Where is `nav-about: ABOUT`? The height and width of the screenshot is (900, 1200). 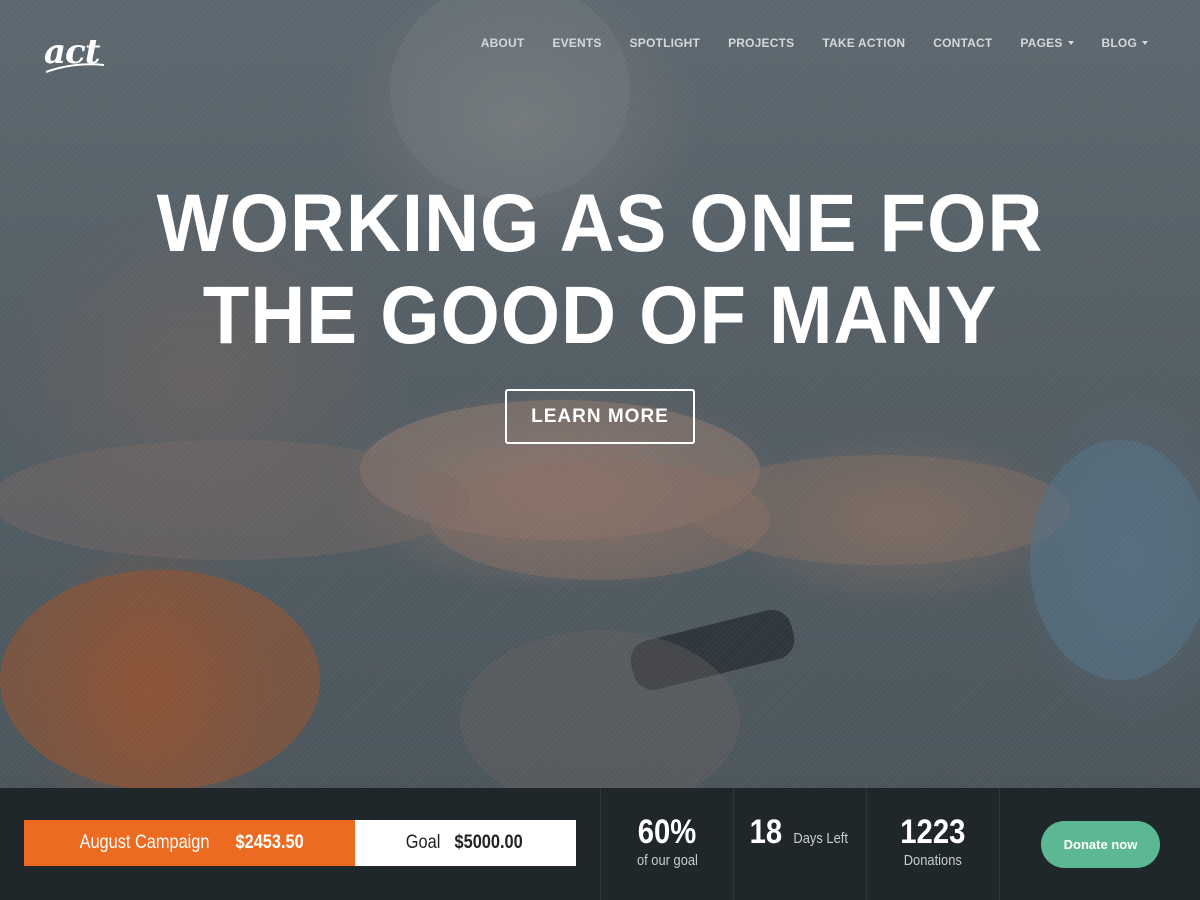
nav-about: ABOUT is located at coordinates (503, 43).